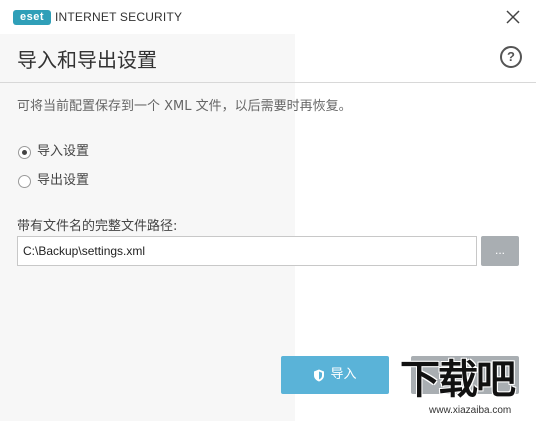 This screenshot has width=536, height=421. What do you see at coordinates (63, 180) in the screenshot?
I see `export-radio-label: 导出设置` at bounding box center [63, 180].